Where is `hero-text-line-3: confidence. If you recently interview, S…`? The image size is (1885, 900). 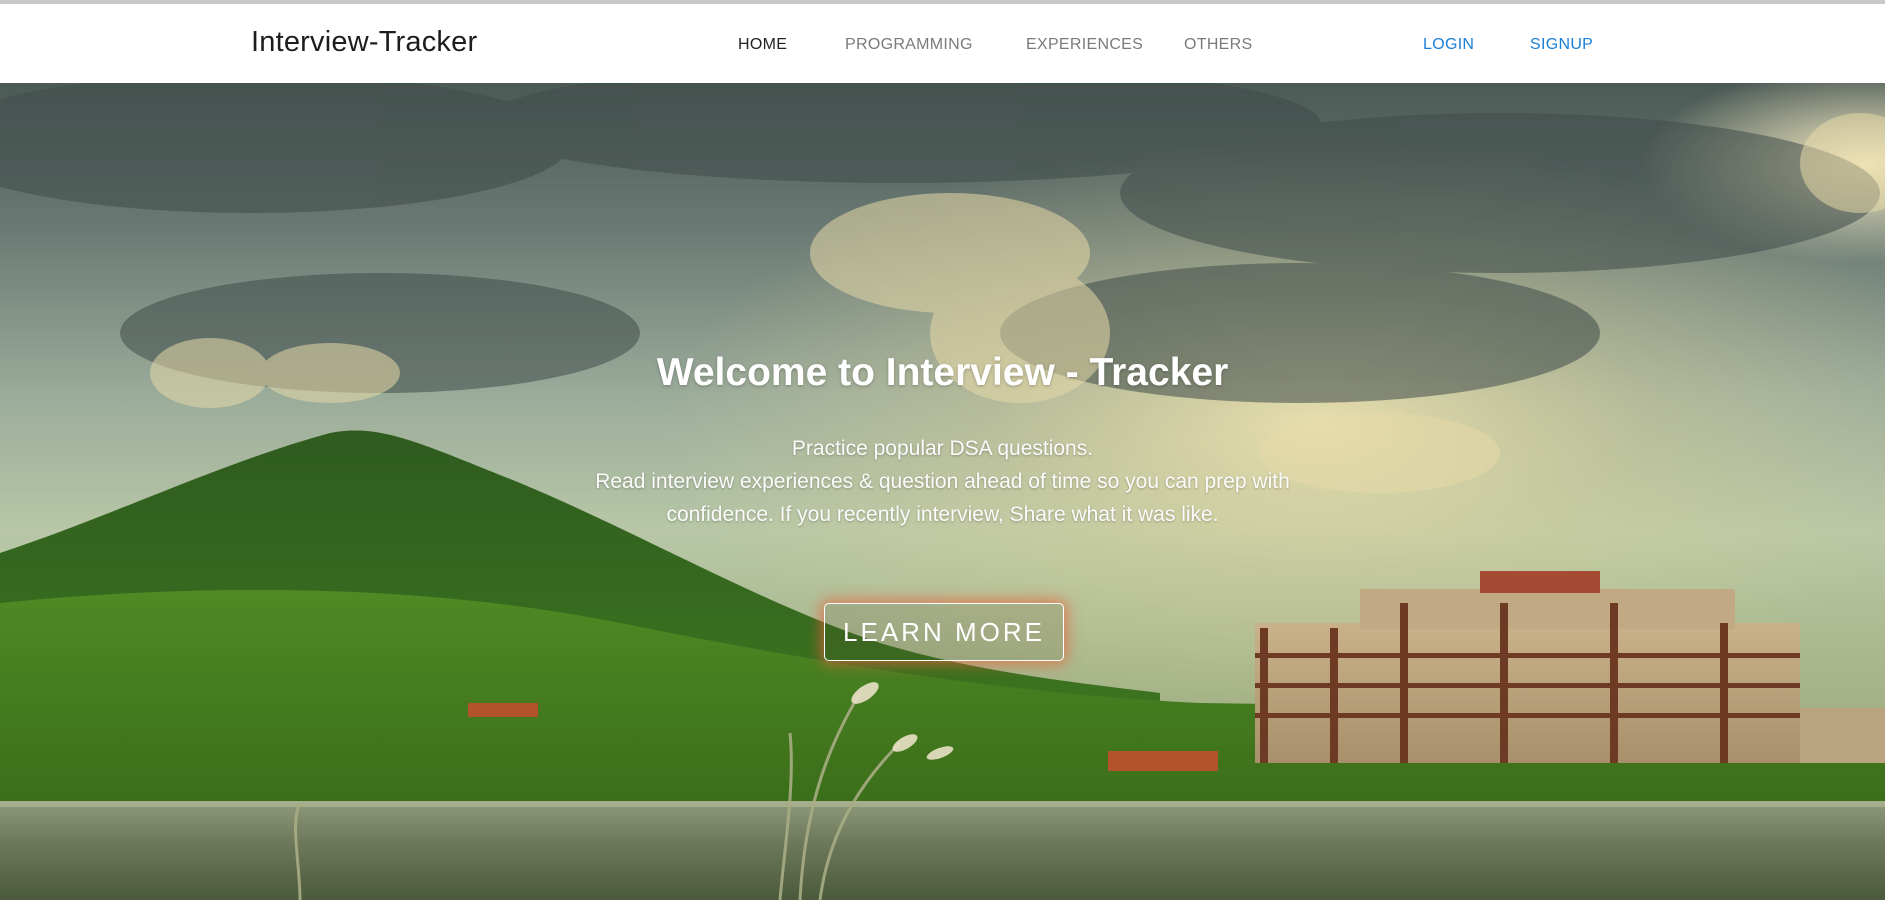
hero-text-line-3: confidence. If you recently interview, S… is located at coordinates (942, 514).